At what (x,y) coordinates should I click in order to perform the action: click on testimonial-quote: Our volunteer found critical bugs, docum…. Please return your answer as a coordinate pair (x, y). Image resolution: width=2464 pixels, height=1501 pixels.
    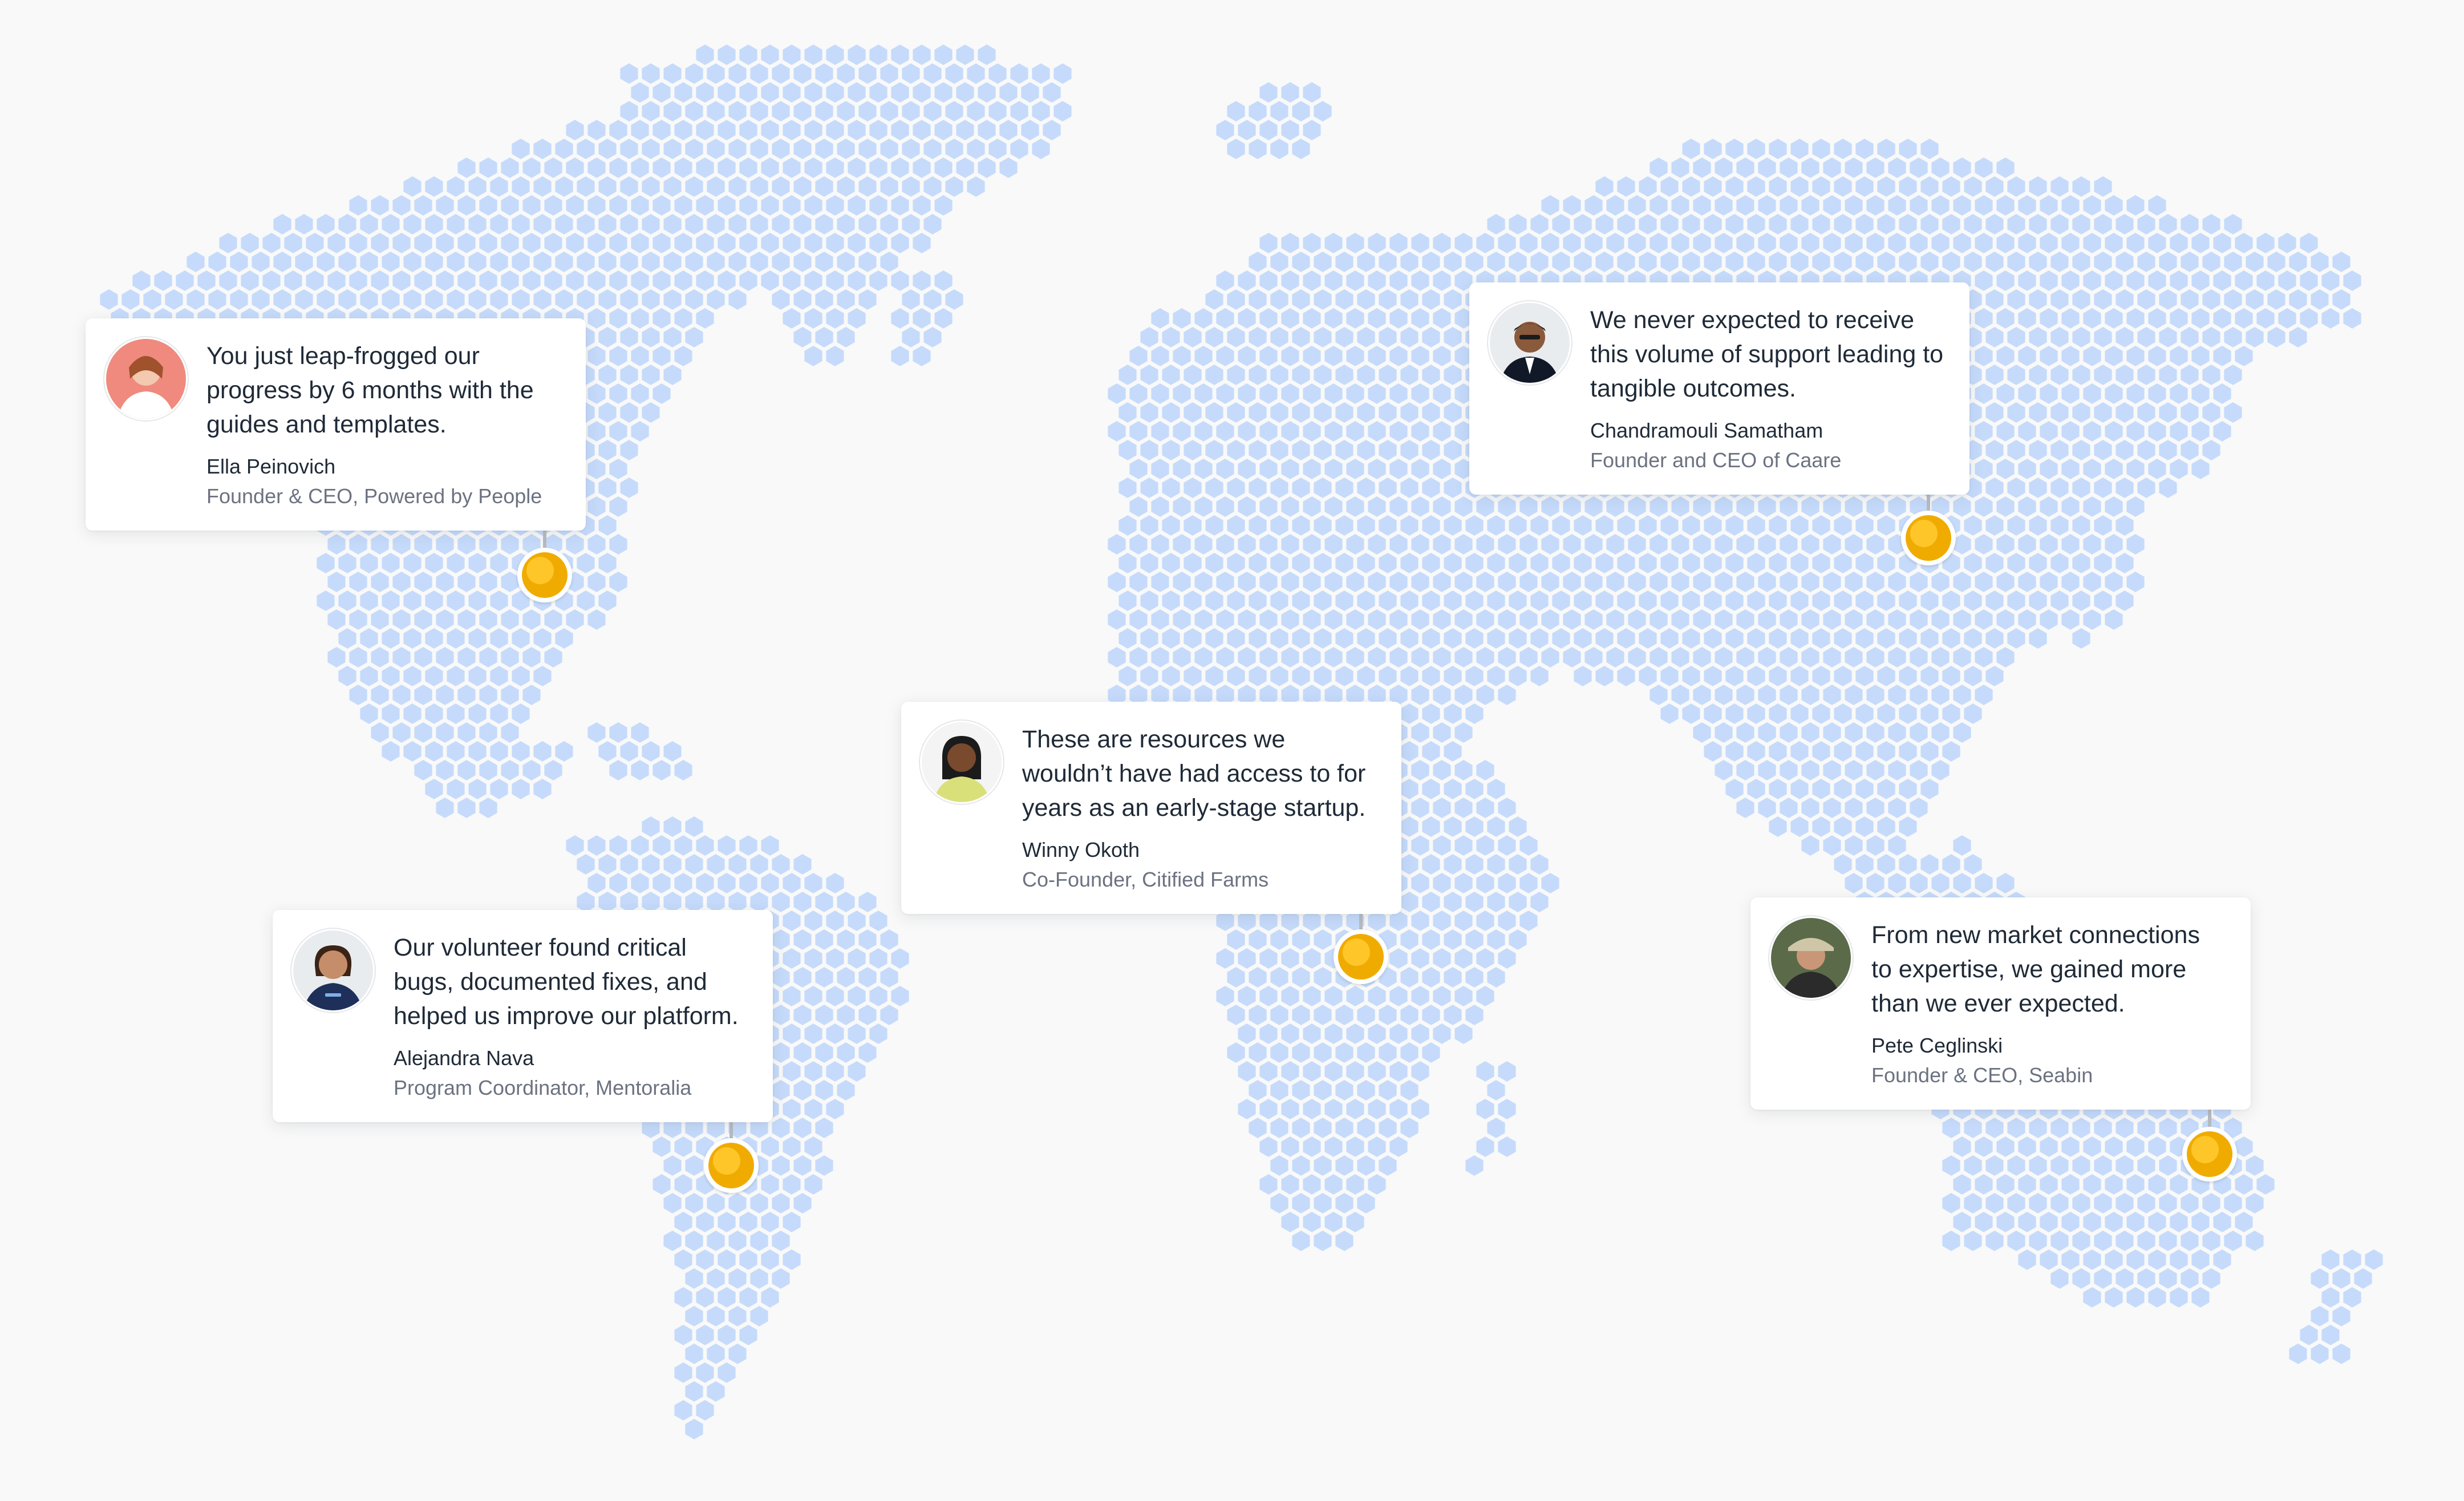
    Looking at the image, I should click on (567, 982).